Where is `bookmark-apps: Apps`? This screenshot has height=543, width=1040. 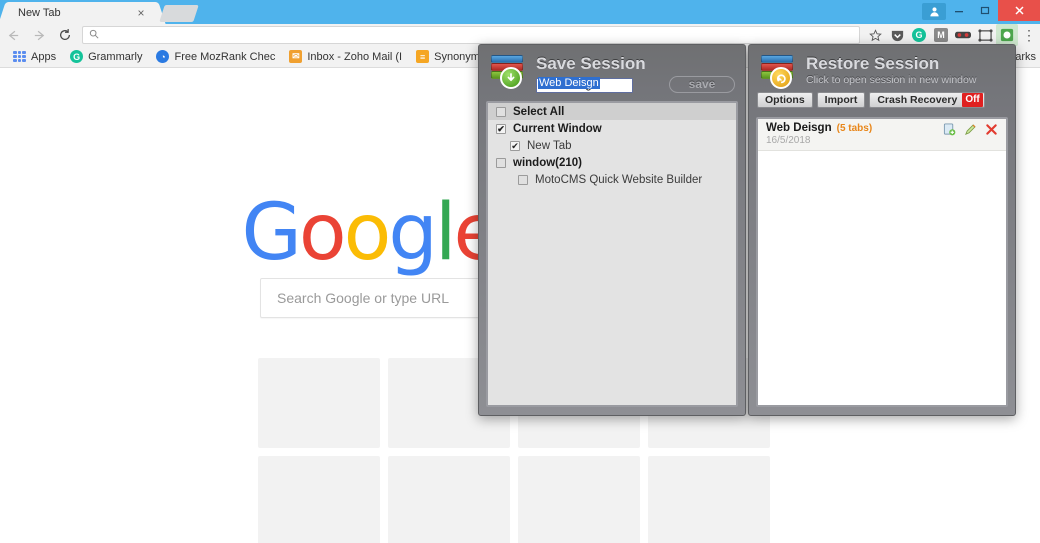 bookmark-apps: Apps is located at coordinates (34, 56).